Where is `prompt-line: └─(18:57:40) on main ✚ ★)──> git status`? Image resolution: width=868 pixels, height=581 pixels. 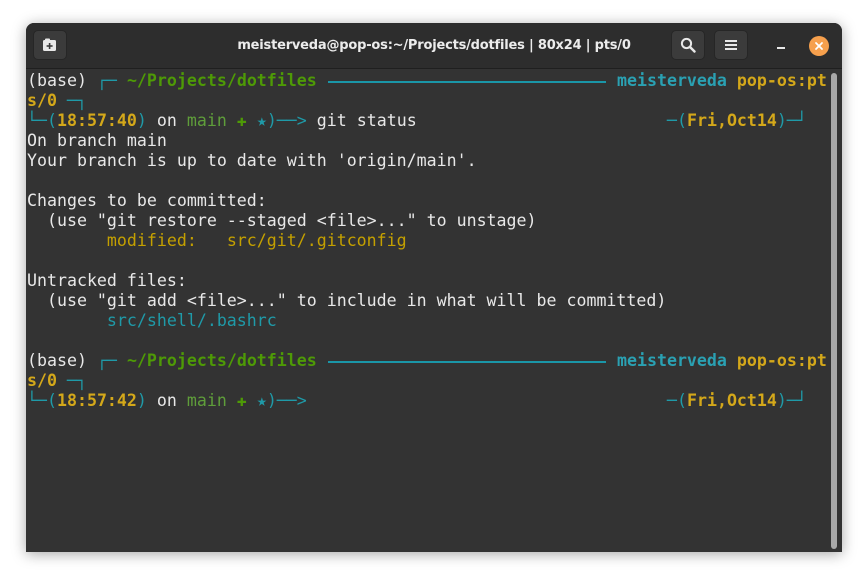 prompt-line: └─(18:57:40) on main ✚ ★)──> git status is located at coordinates (222, 121).